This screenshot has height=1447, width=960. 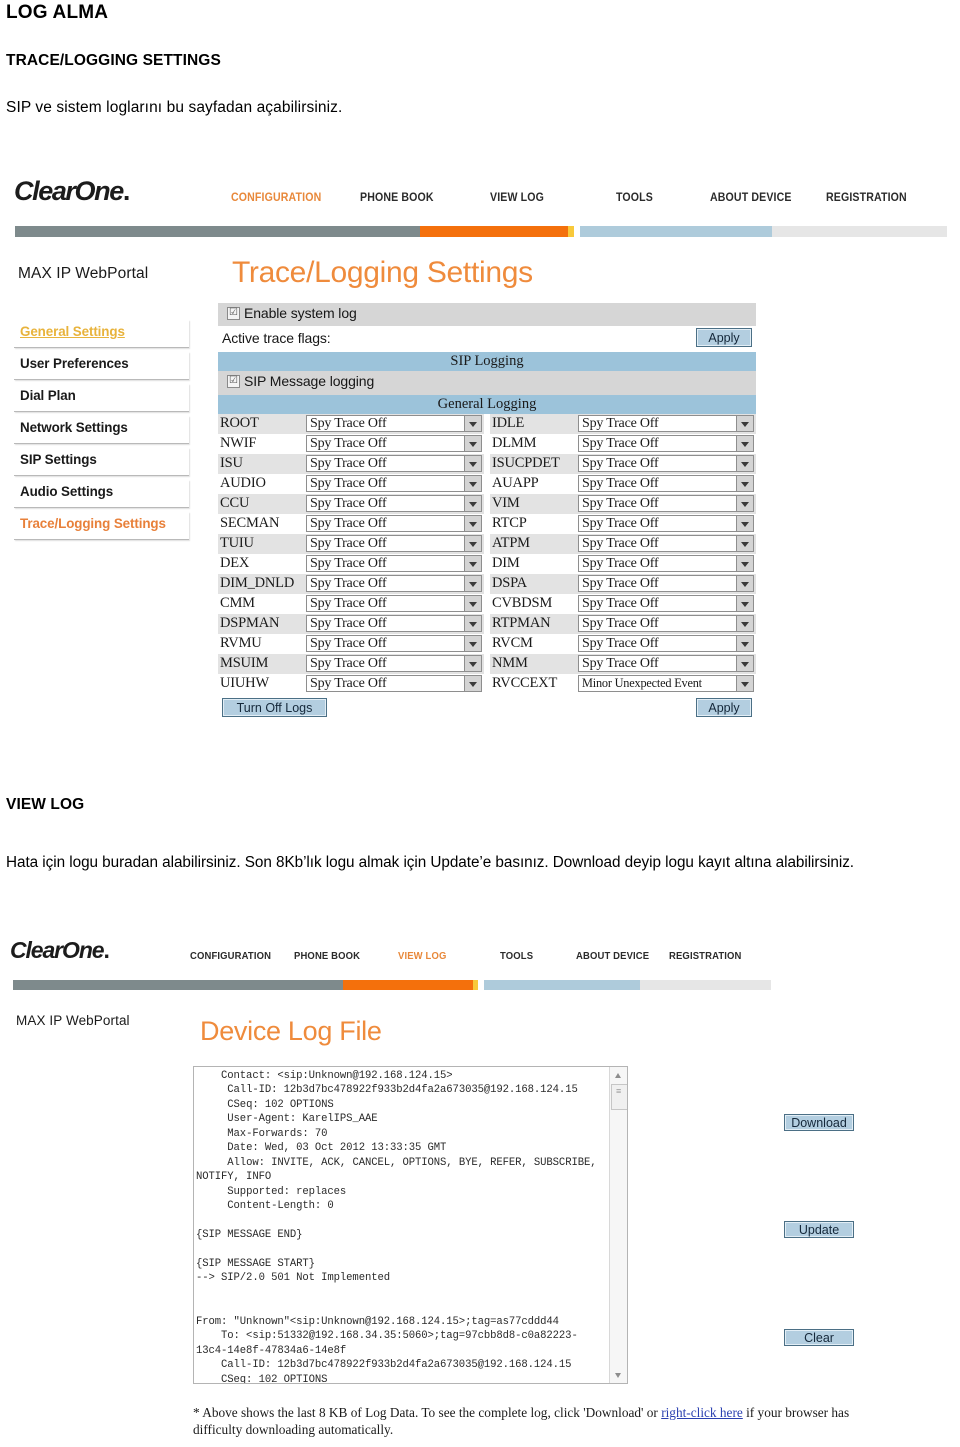 I want to click on trace-flag-select-auapp: Spy Trace Off, so click(x=666, y=483).